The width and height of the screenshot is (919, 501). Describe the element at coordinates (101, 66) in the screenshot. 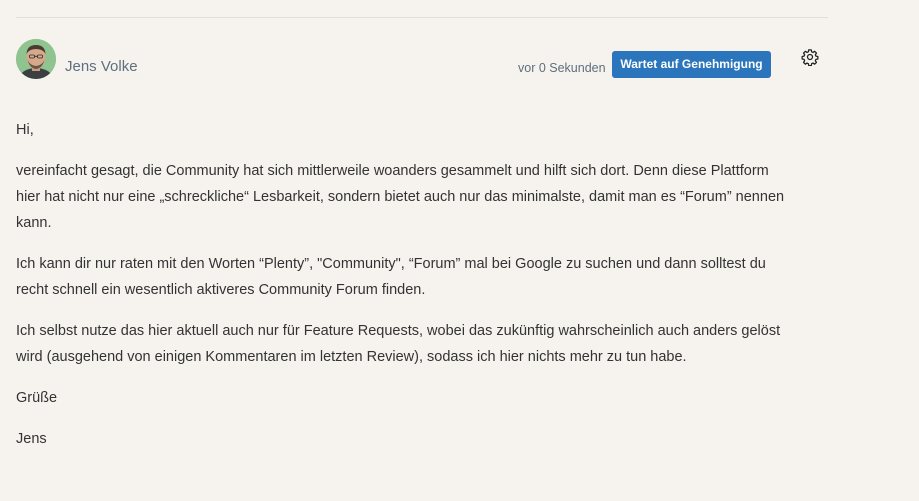

I see `author-name: Jens Volke` at that location.